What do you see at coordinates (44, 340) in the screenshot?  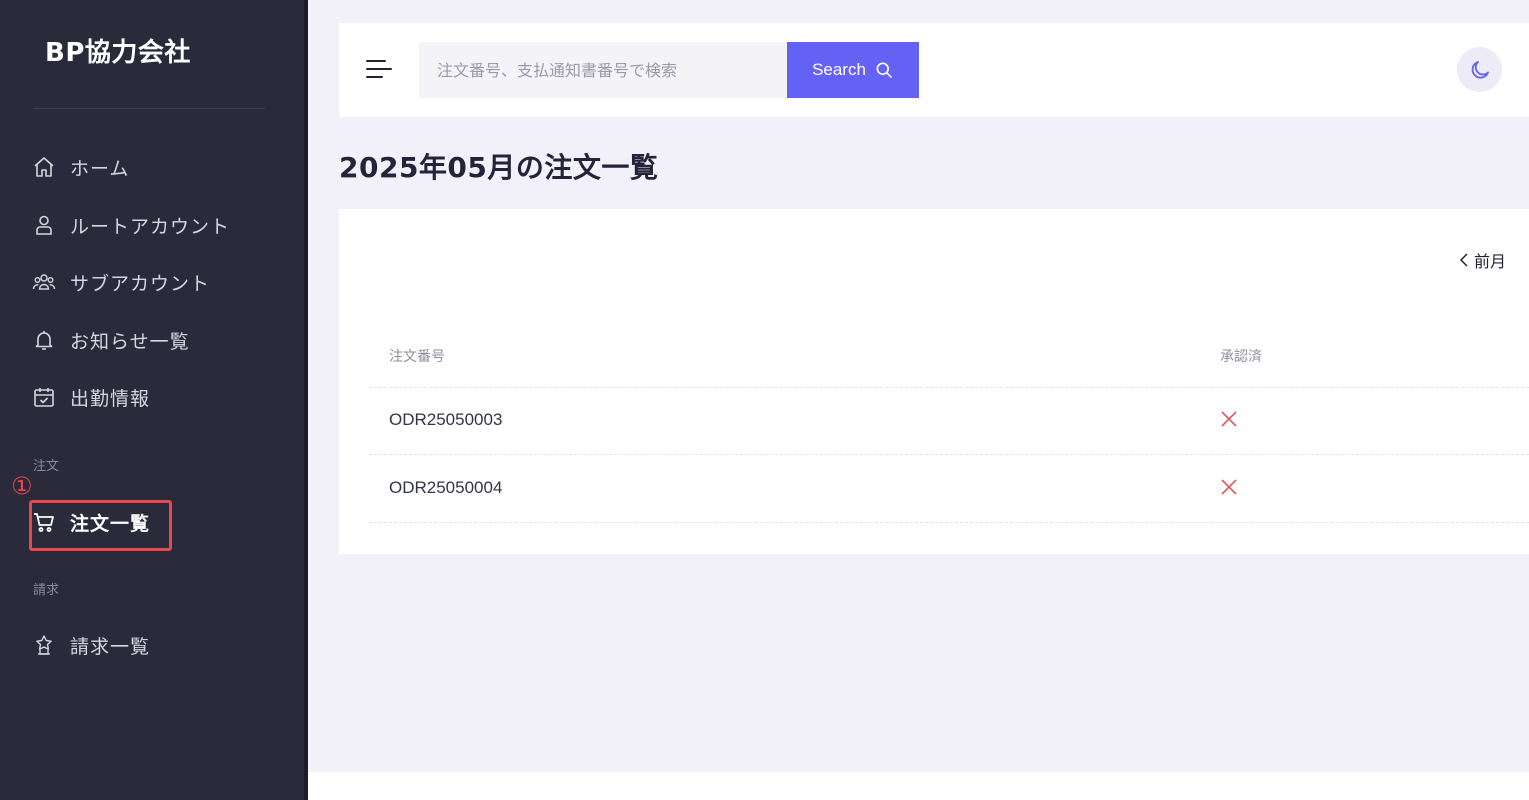 I see `bell-icon` at bounding box center [44, 340].